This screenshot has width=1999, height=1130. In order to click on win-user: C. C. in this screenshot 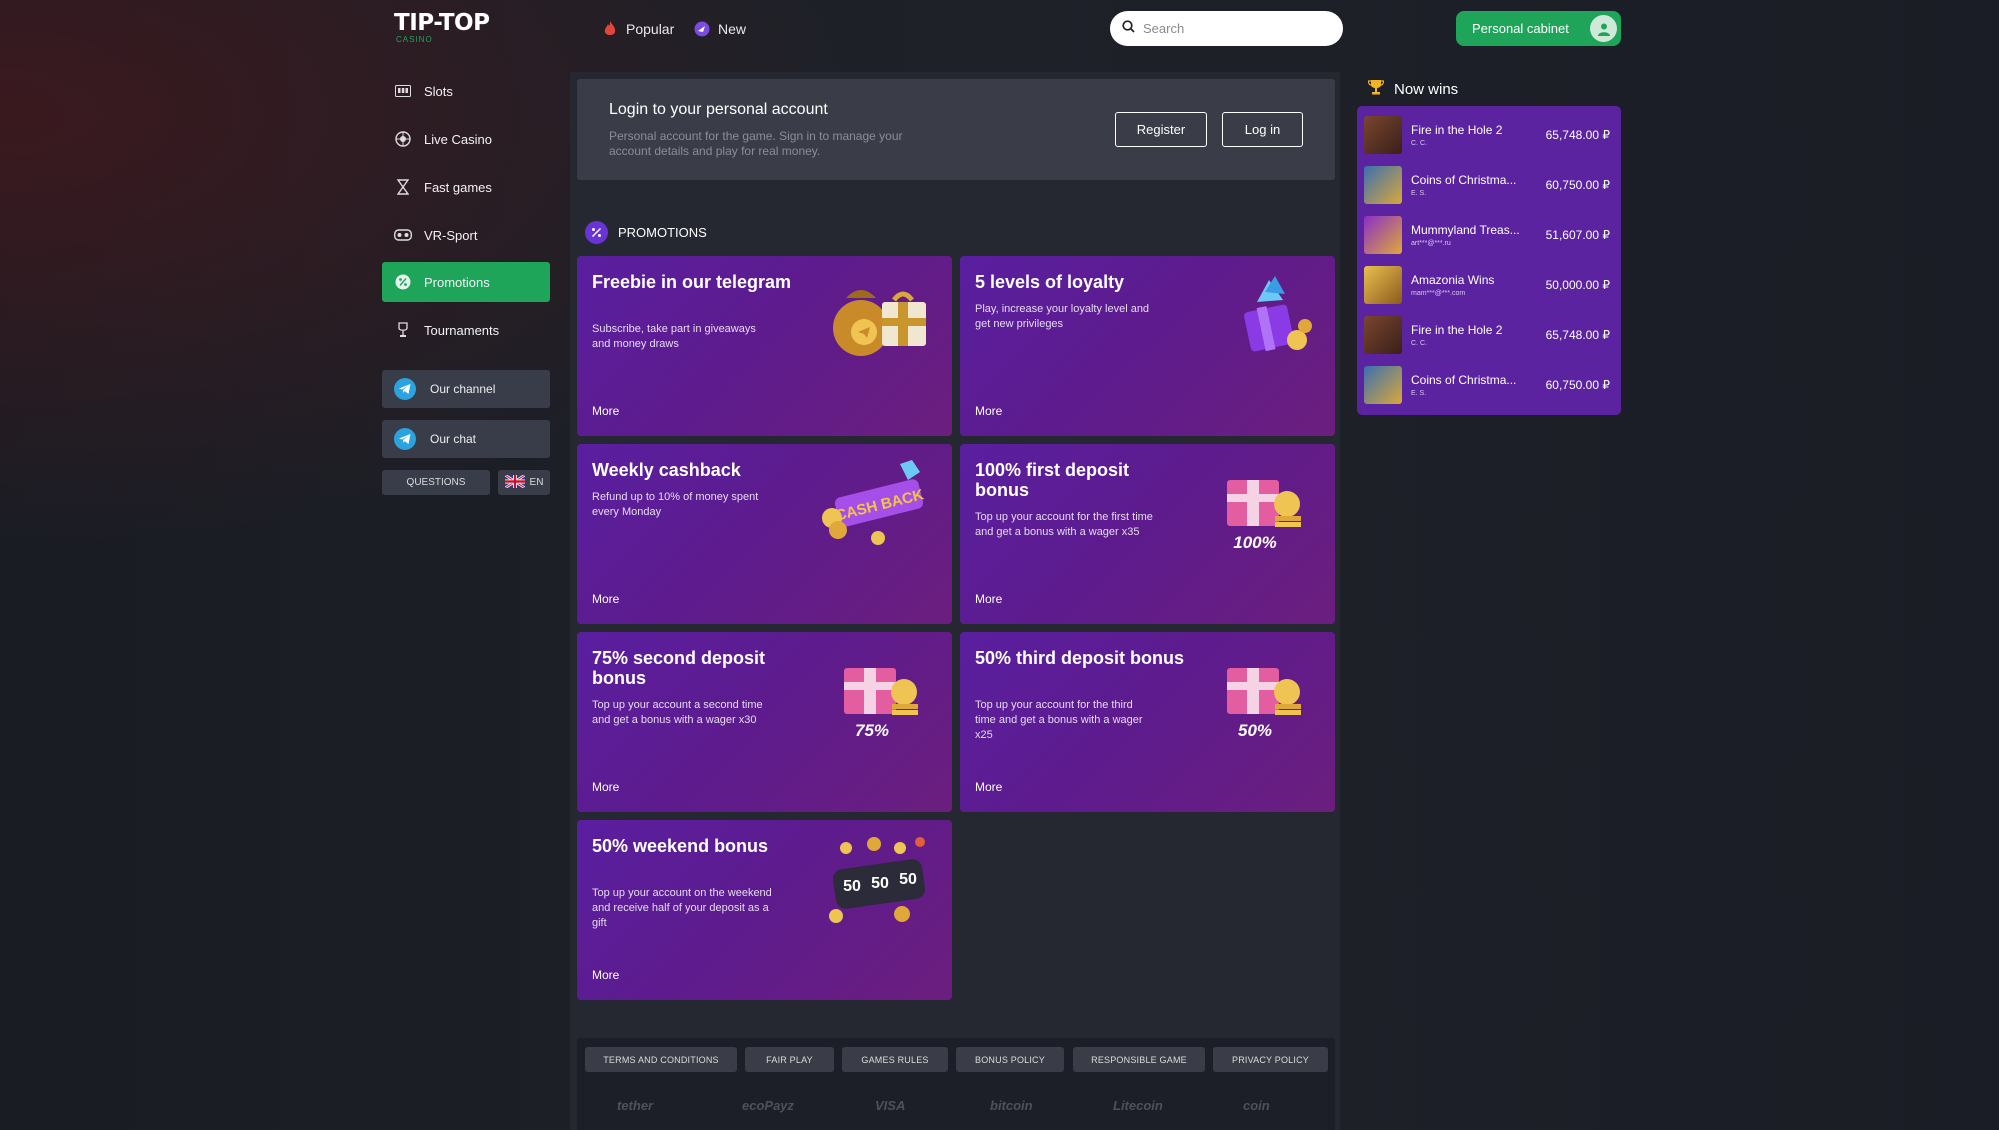, I will do `click(1419, 343)`.